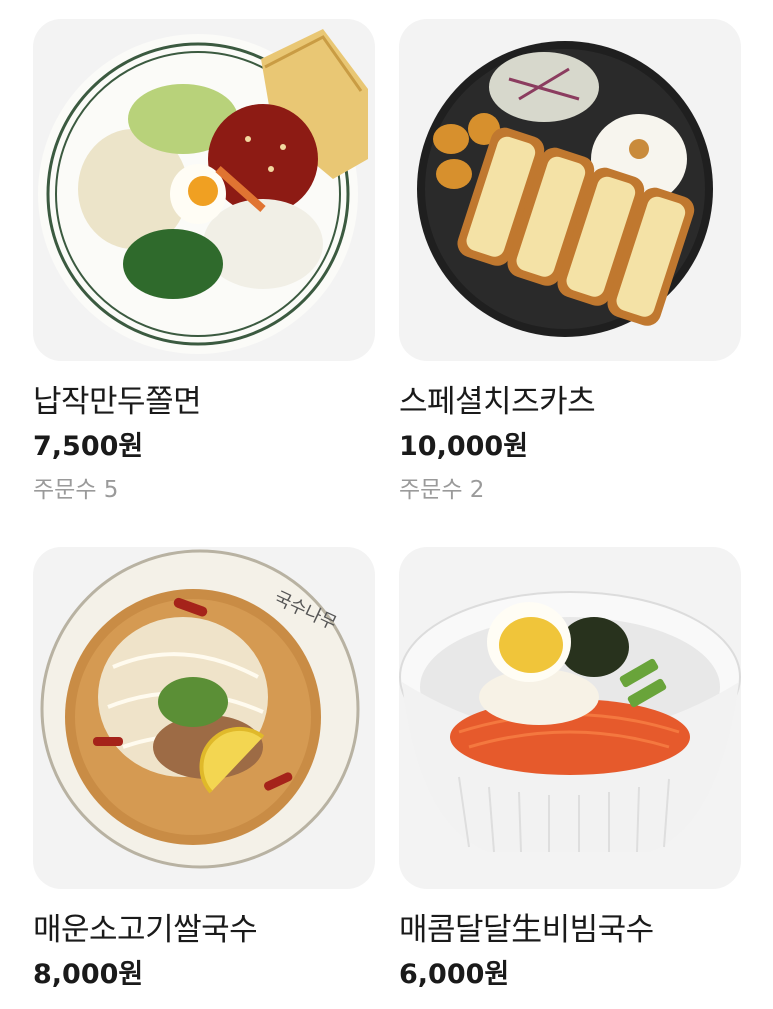 Image resolution: width=773 pixels, height=1009 pixels. I want to click on menu-item-price: 7,500원, so click(88, 446).